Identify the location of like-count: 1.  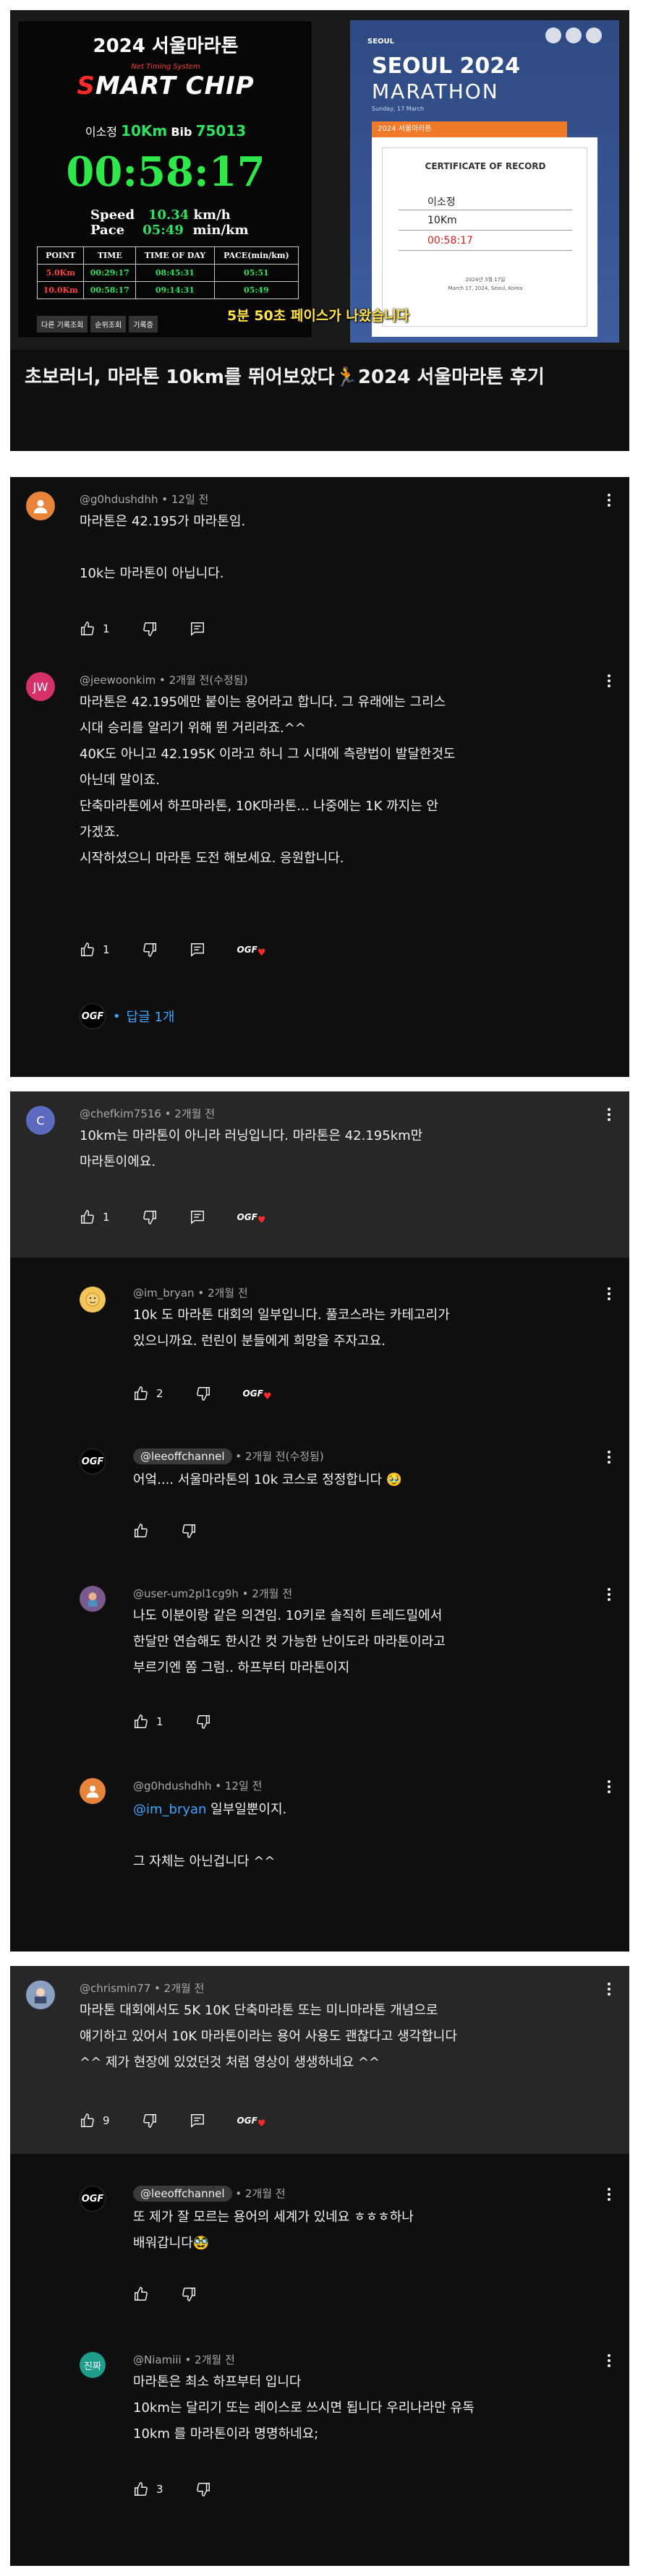
(106, 1217).